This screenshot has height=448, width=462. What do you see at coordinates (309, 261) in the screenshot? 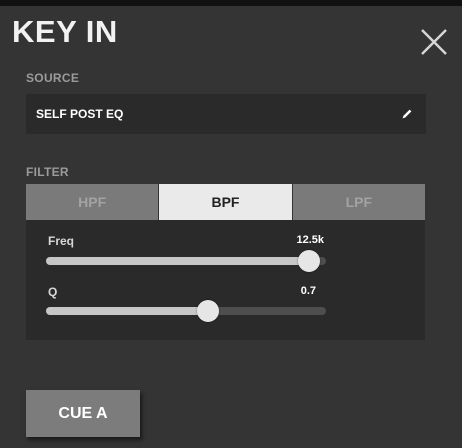
I see `freq-slider-knob` at bounding box center [309, 261].